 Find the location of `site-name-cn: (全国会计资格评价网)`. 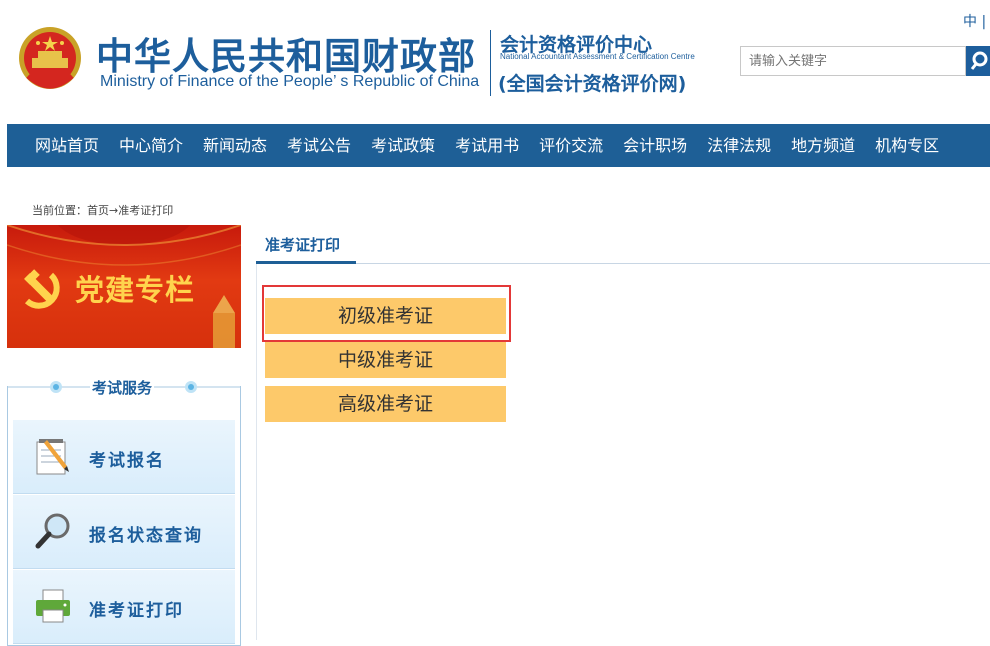

site-name-cn: (全国会计资格评价网) is located at coordinates (592, 84).